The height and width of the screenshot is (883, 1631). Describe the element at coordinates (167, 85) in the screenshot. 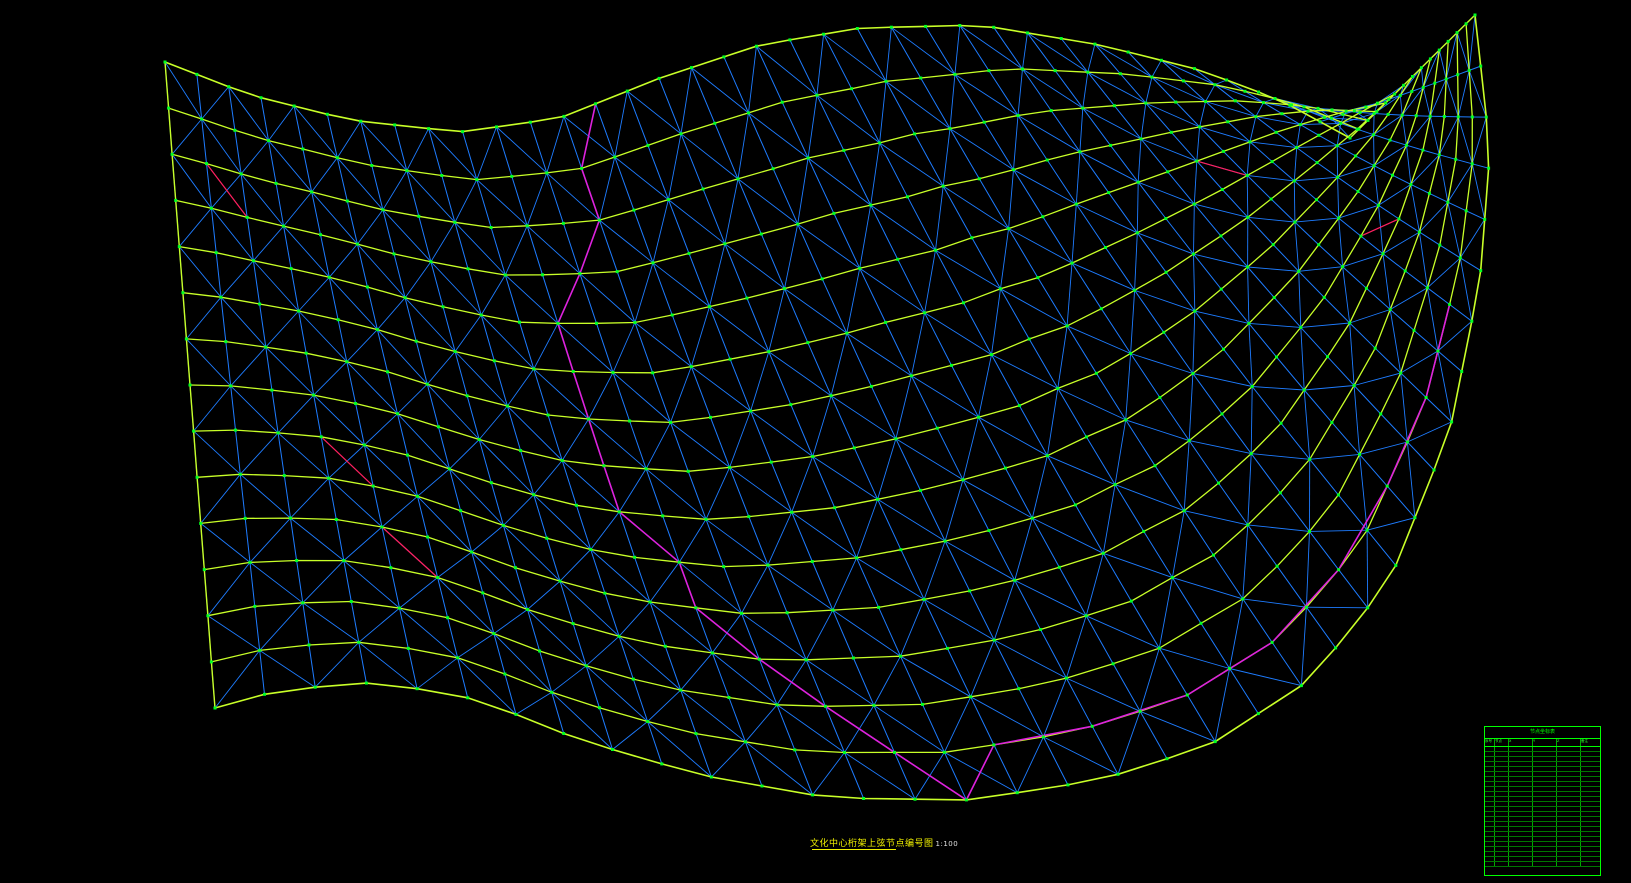

I see `edge-chord` at that location.